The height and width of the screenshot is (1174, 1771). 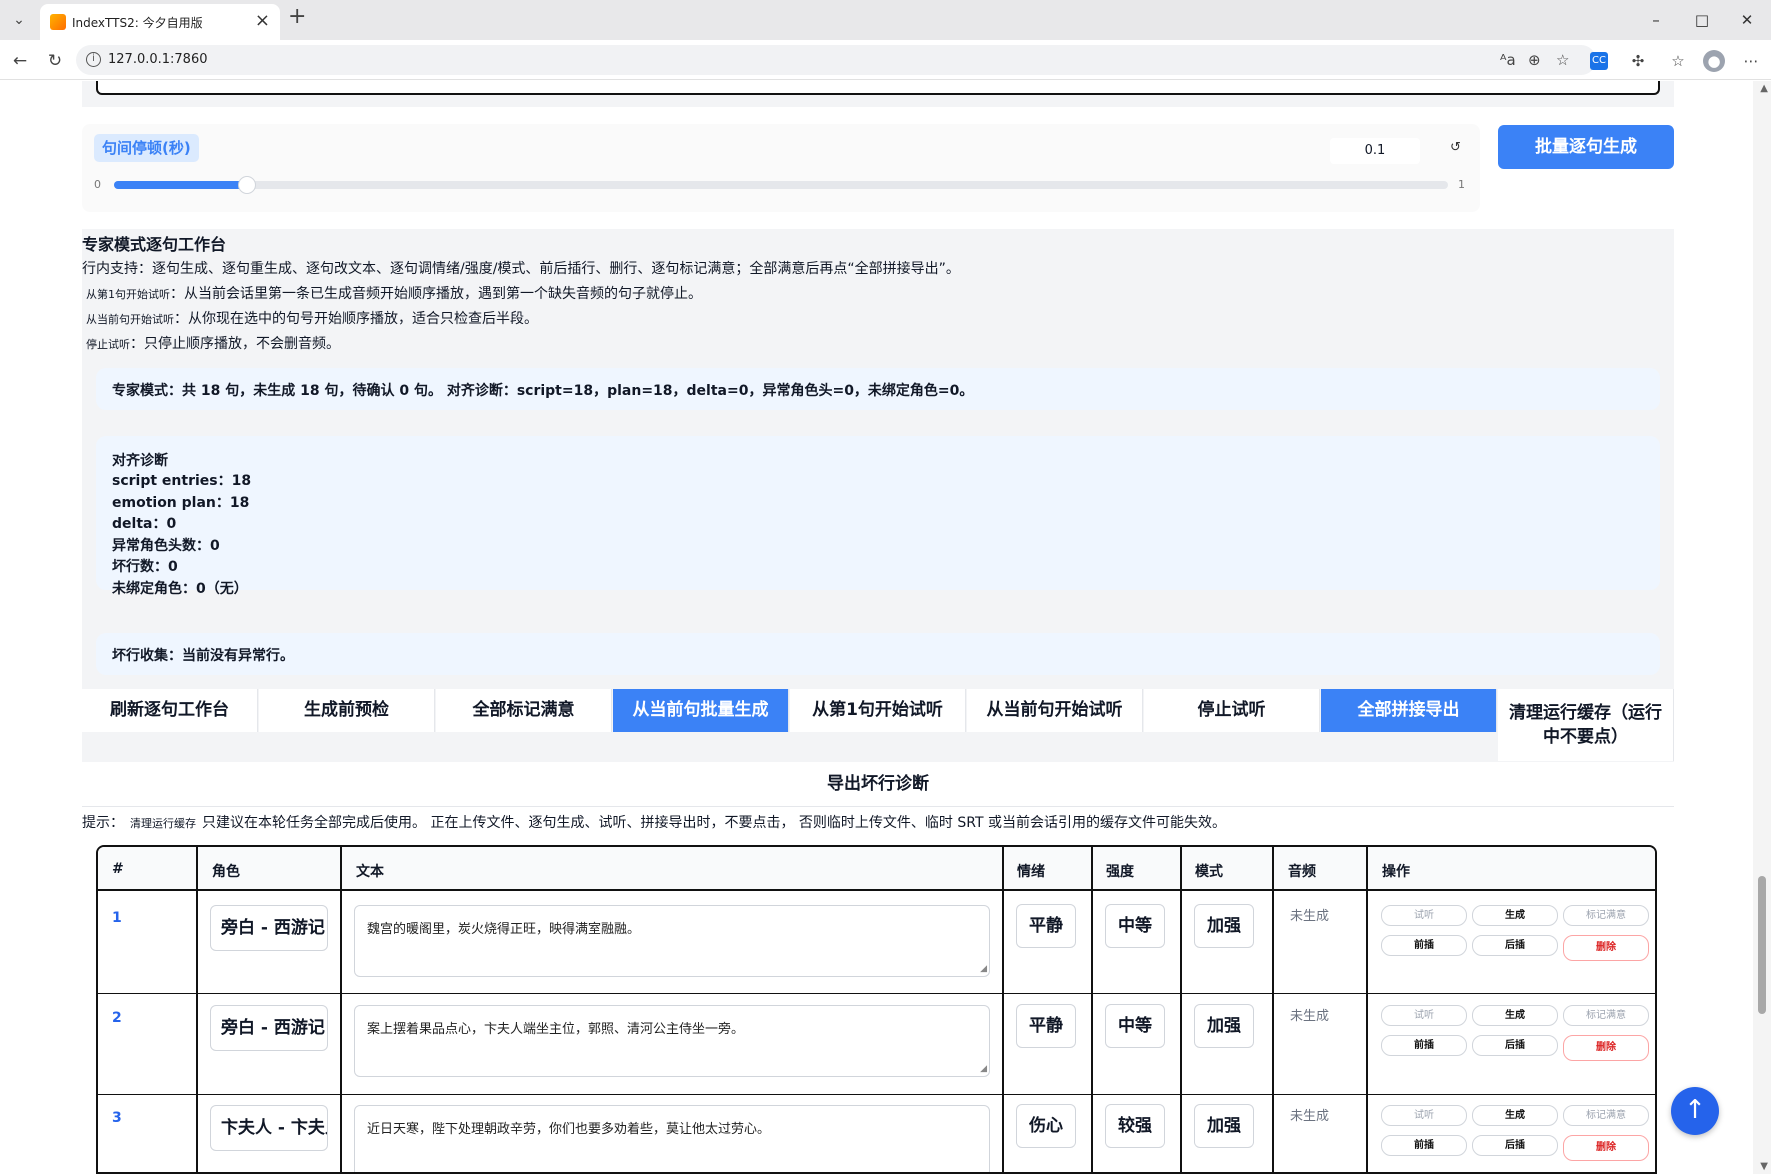 I want to click on window-close-icon: ✕, so click(x=1747, y=20).